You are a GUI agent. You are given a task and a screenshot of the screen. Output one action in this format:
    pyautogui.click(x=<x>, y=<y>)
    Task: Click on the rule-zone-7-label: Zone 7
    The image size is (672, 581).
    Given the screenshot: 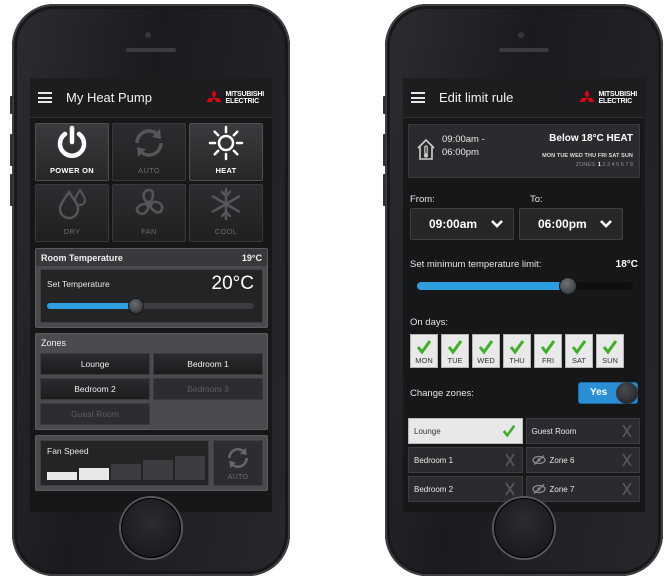 What is the action you would take?
    pyautogui.click(x=562, y=489)
    